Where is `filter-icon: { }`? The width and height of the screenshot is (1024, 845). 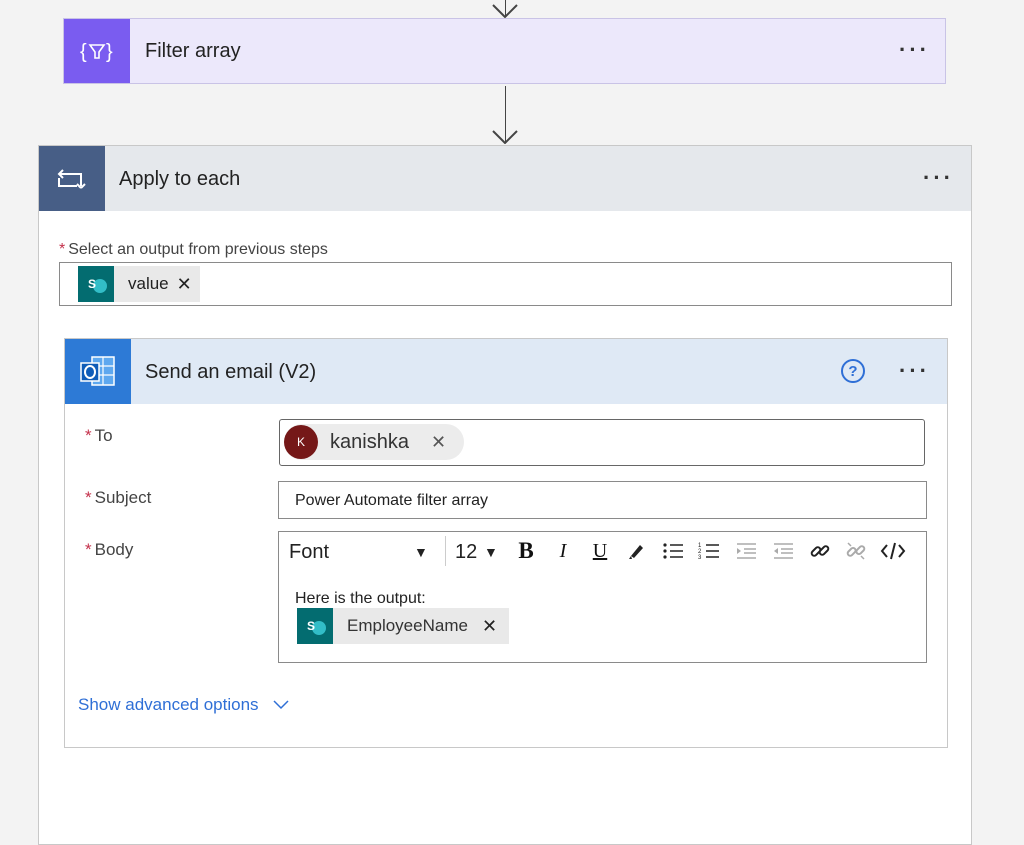
filter-icon: { } is located at coordinates (97, 51).